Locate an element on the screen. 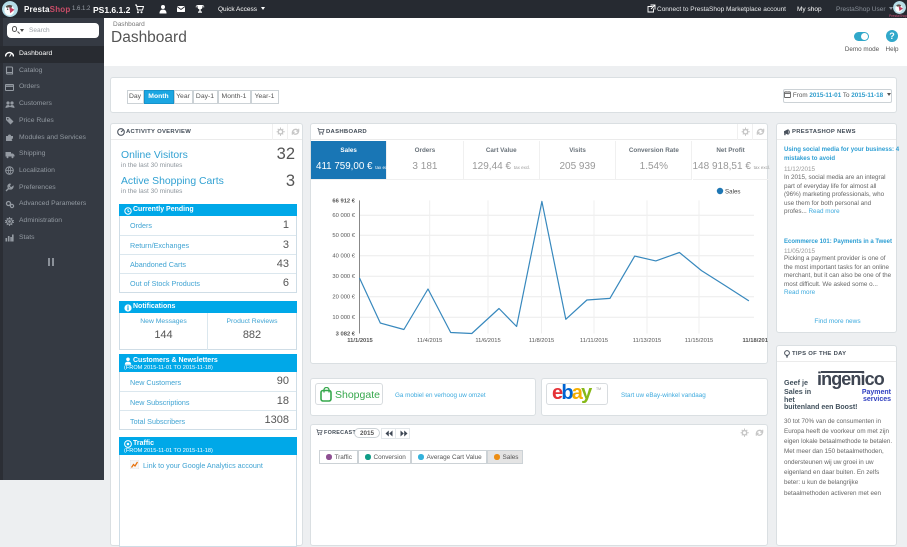 The height and width of the screenshot is (547, 907). svg-text: 11/15/2015 is located at coordinates (699, 341).